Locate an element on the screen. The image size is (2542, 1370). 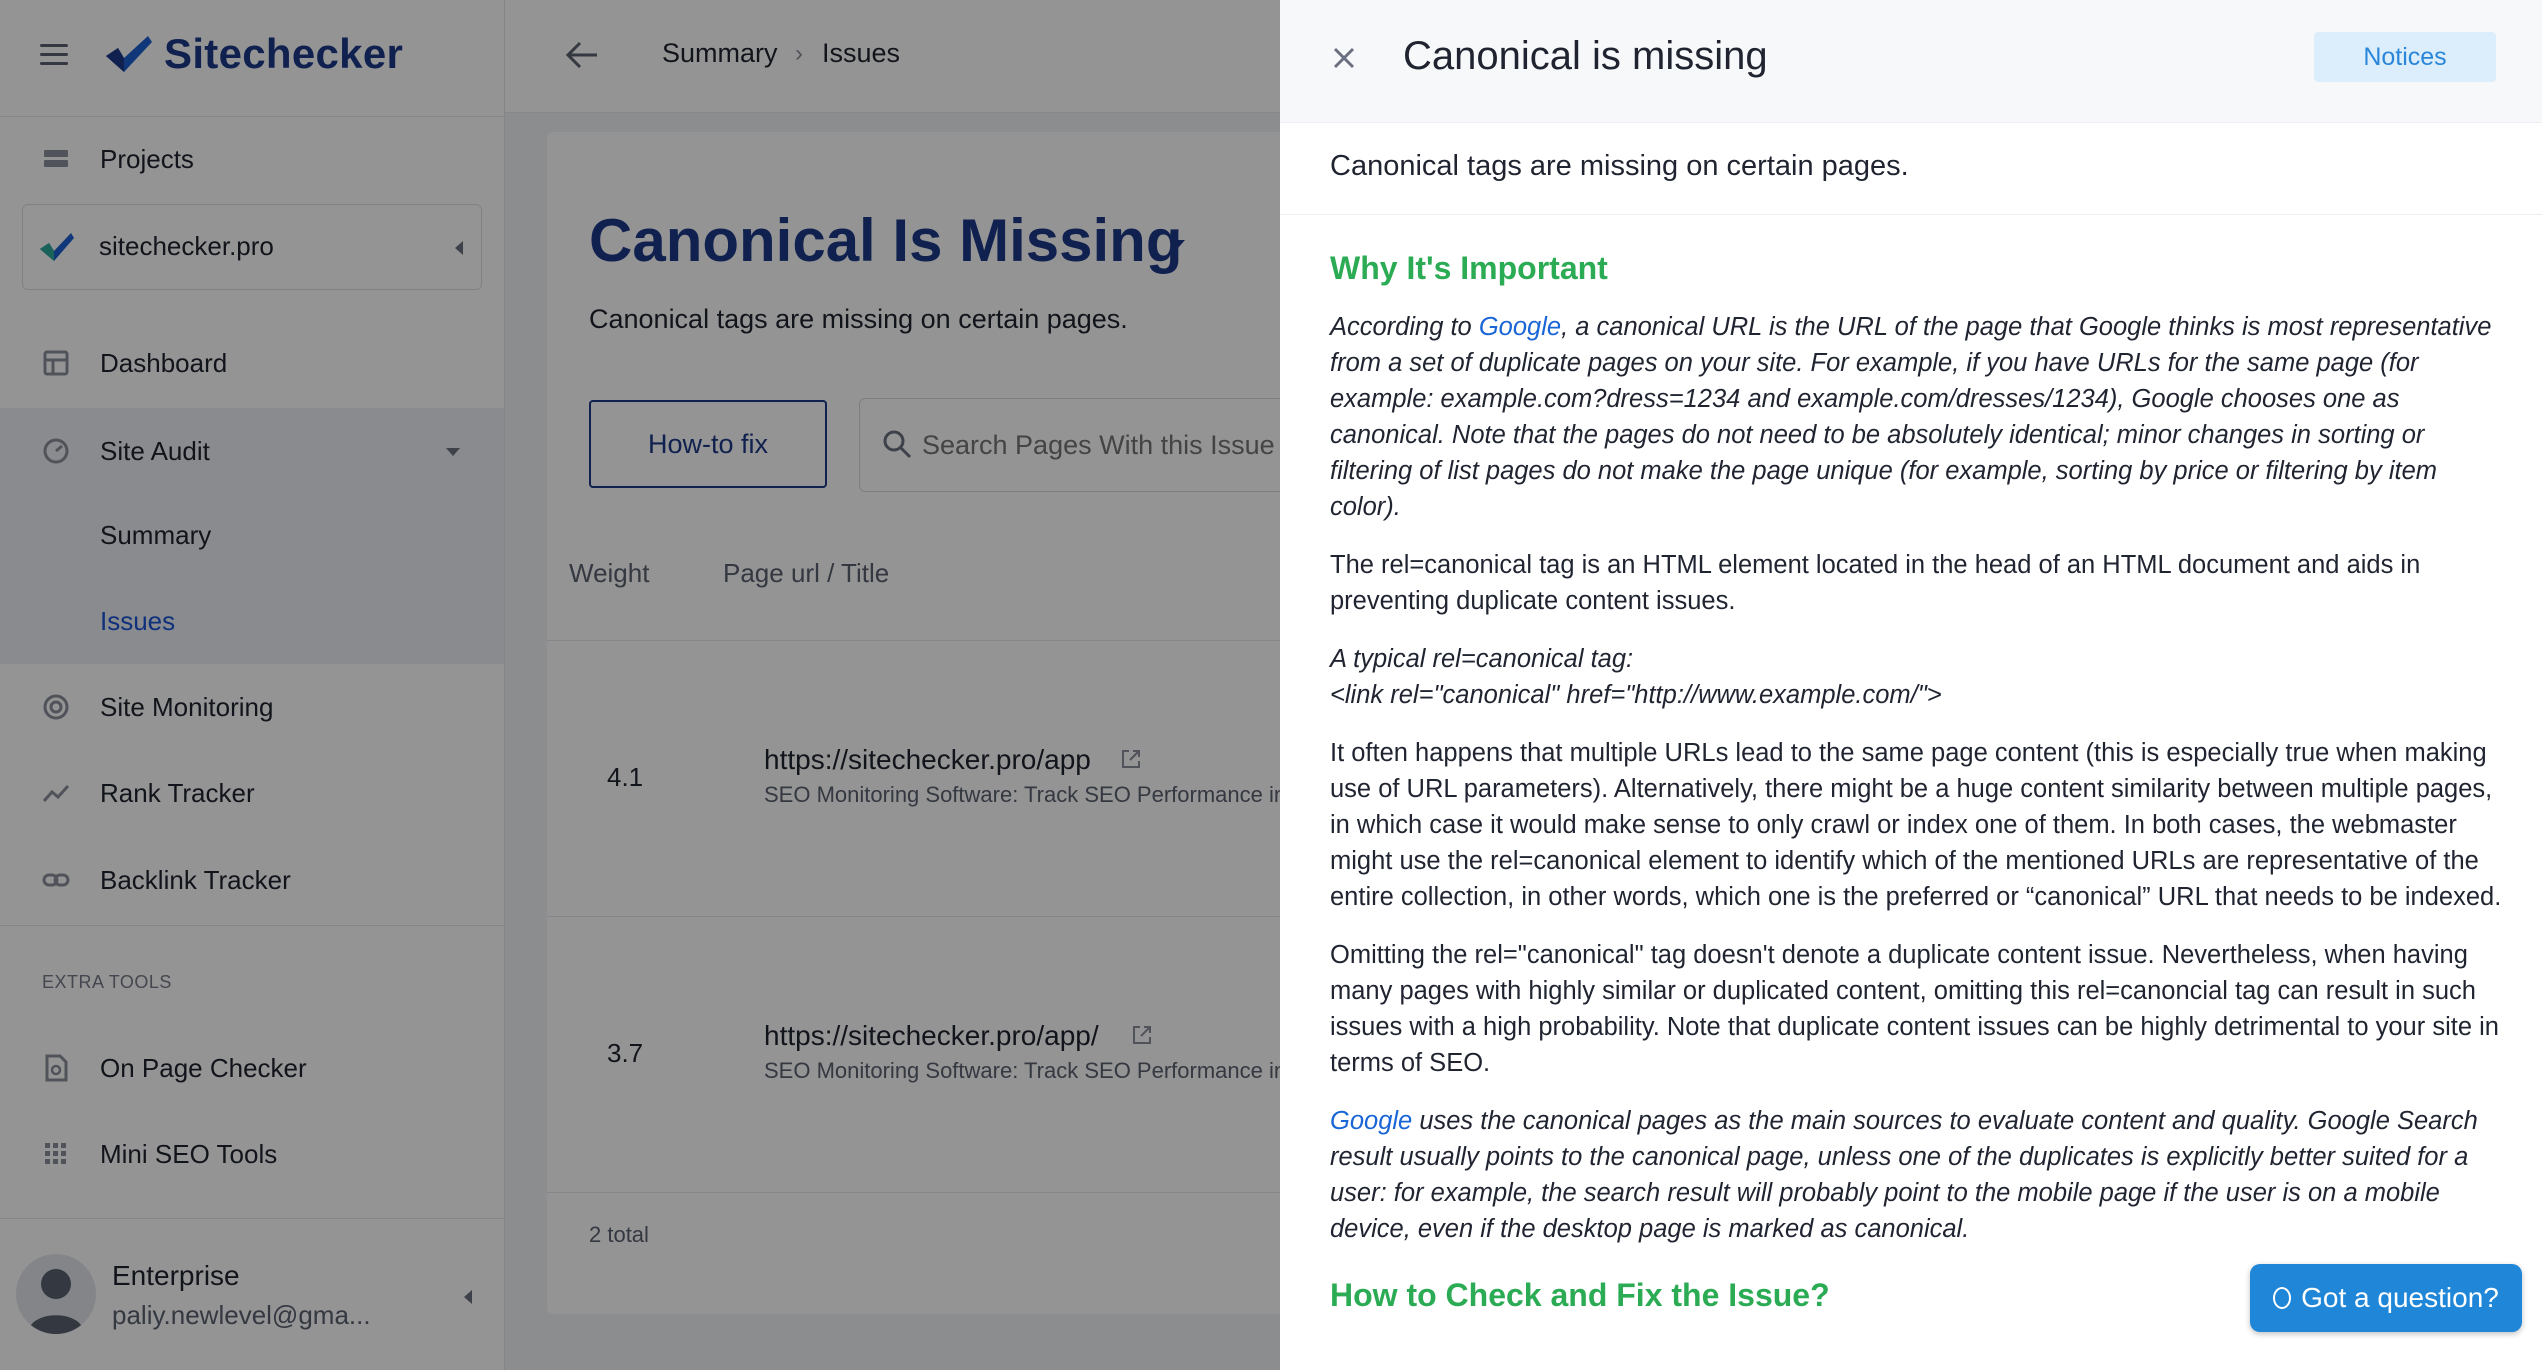
severity-badge: Notices is located at coordinates (2405, 57).